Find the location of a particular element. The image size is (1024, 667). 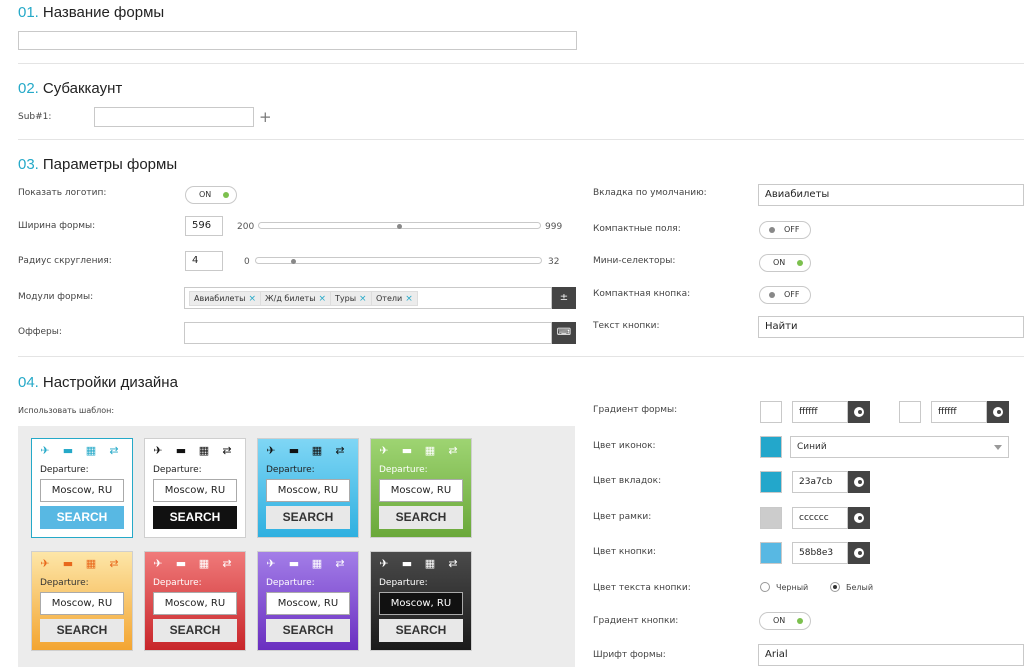

compact-fields-toggle: OFF is located at coordinates (785, 230).